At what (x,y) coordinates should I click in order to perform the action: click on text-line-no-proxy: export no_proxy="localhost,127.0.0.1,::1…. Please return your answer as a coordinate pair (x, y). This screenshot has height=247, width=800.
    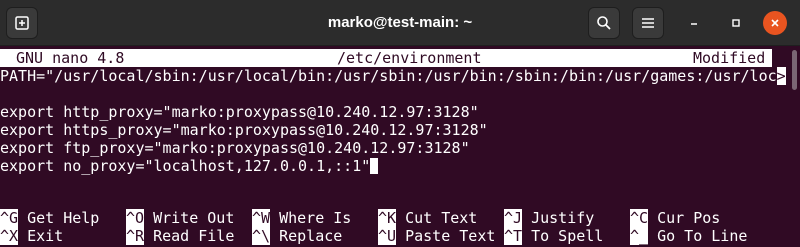
    Looking at the image, I should click on (189, 166).